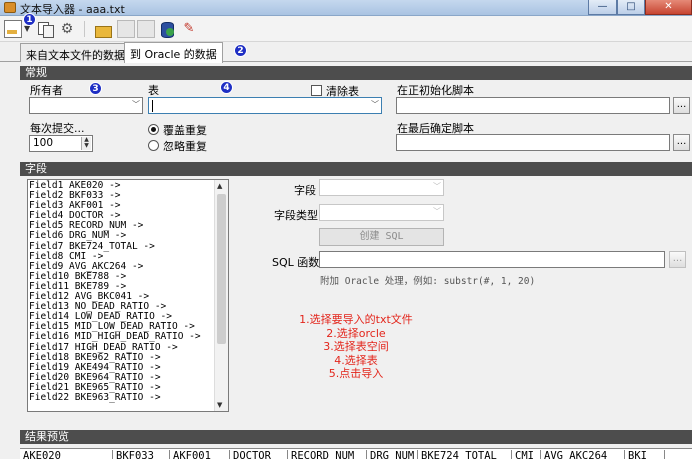 The width and height of the screenshot is (692, 459). I want to click on scroll-down-icon: ▼, so click(219, 405).